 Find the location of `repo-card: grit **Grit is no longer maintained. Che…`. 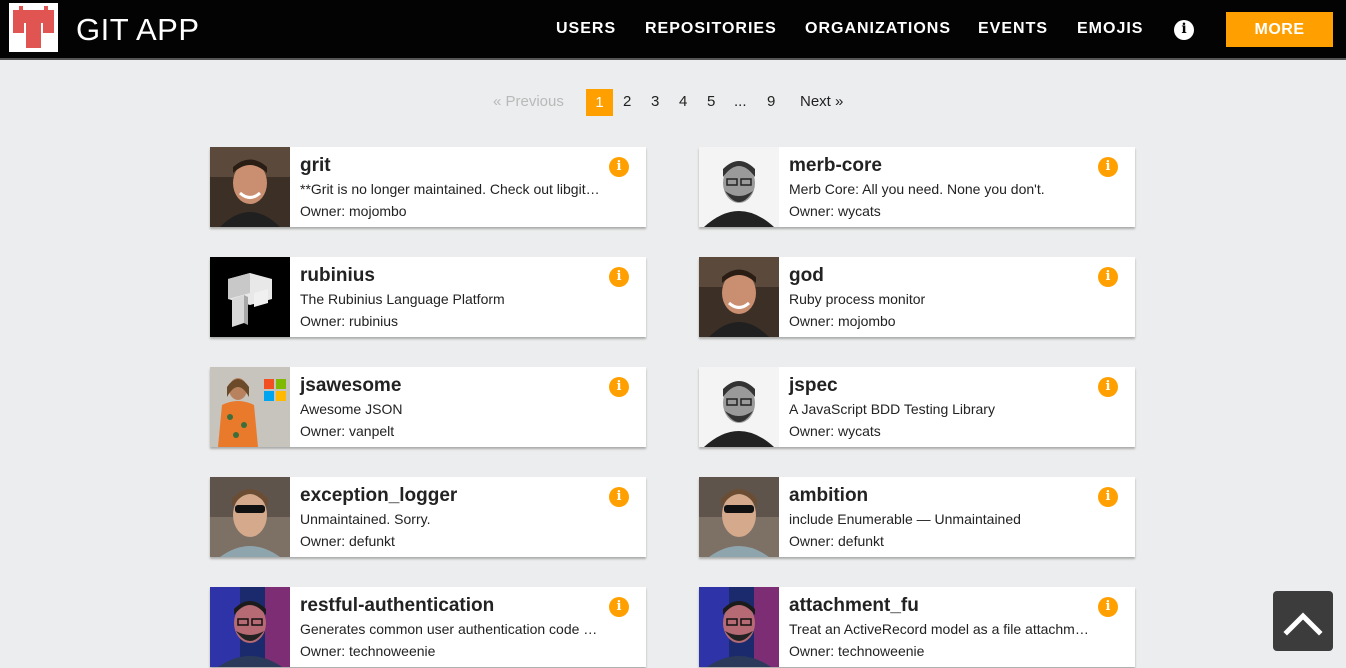

repo-card: grit **Grit is no longer maintained. Che… is located at coordinates (428, 187).